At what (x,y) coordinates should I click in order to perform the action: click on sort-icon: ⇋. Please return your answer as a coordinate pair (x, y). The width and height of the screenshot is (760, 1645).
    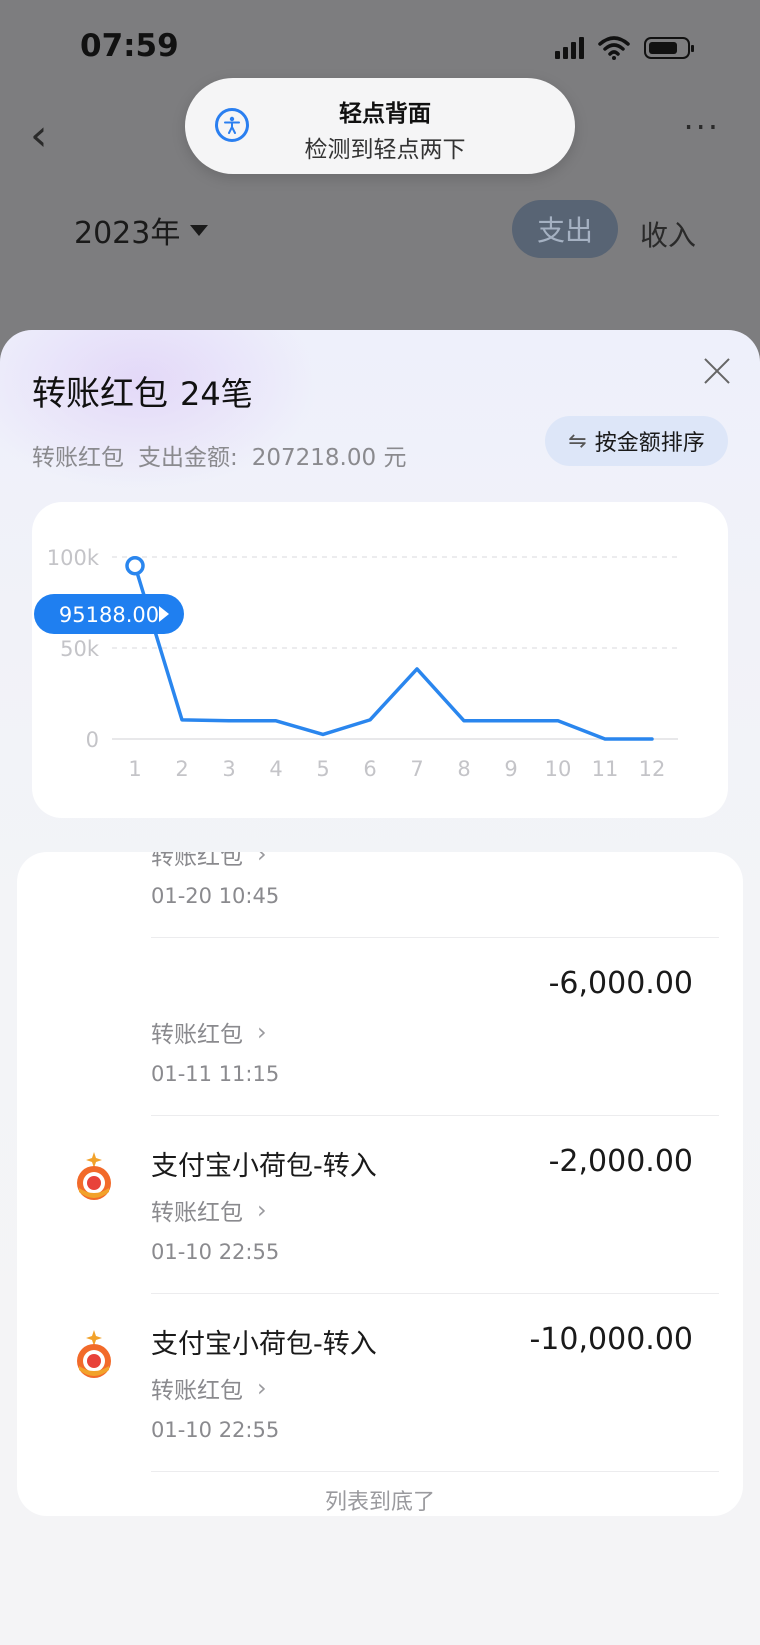
    Looking at the image, I should click on (577, 441).